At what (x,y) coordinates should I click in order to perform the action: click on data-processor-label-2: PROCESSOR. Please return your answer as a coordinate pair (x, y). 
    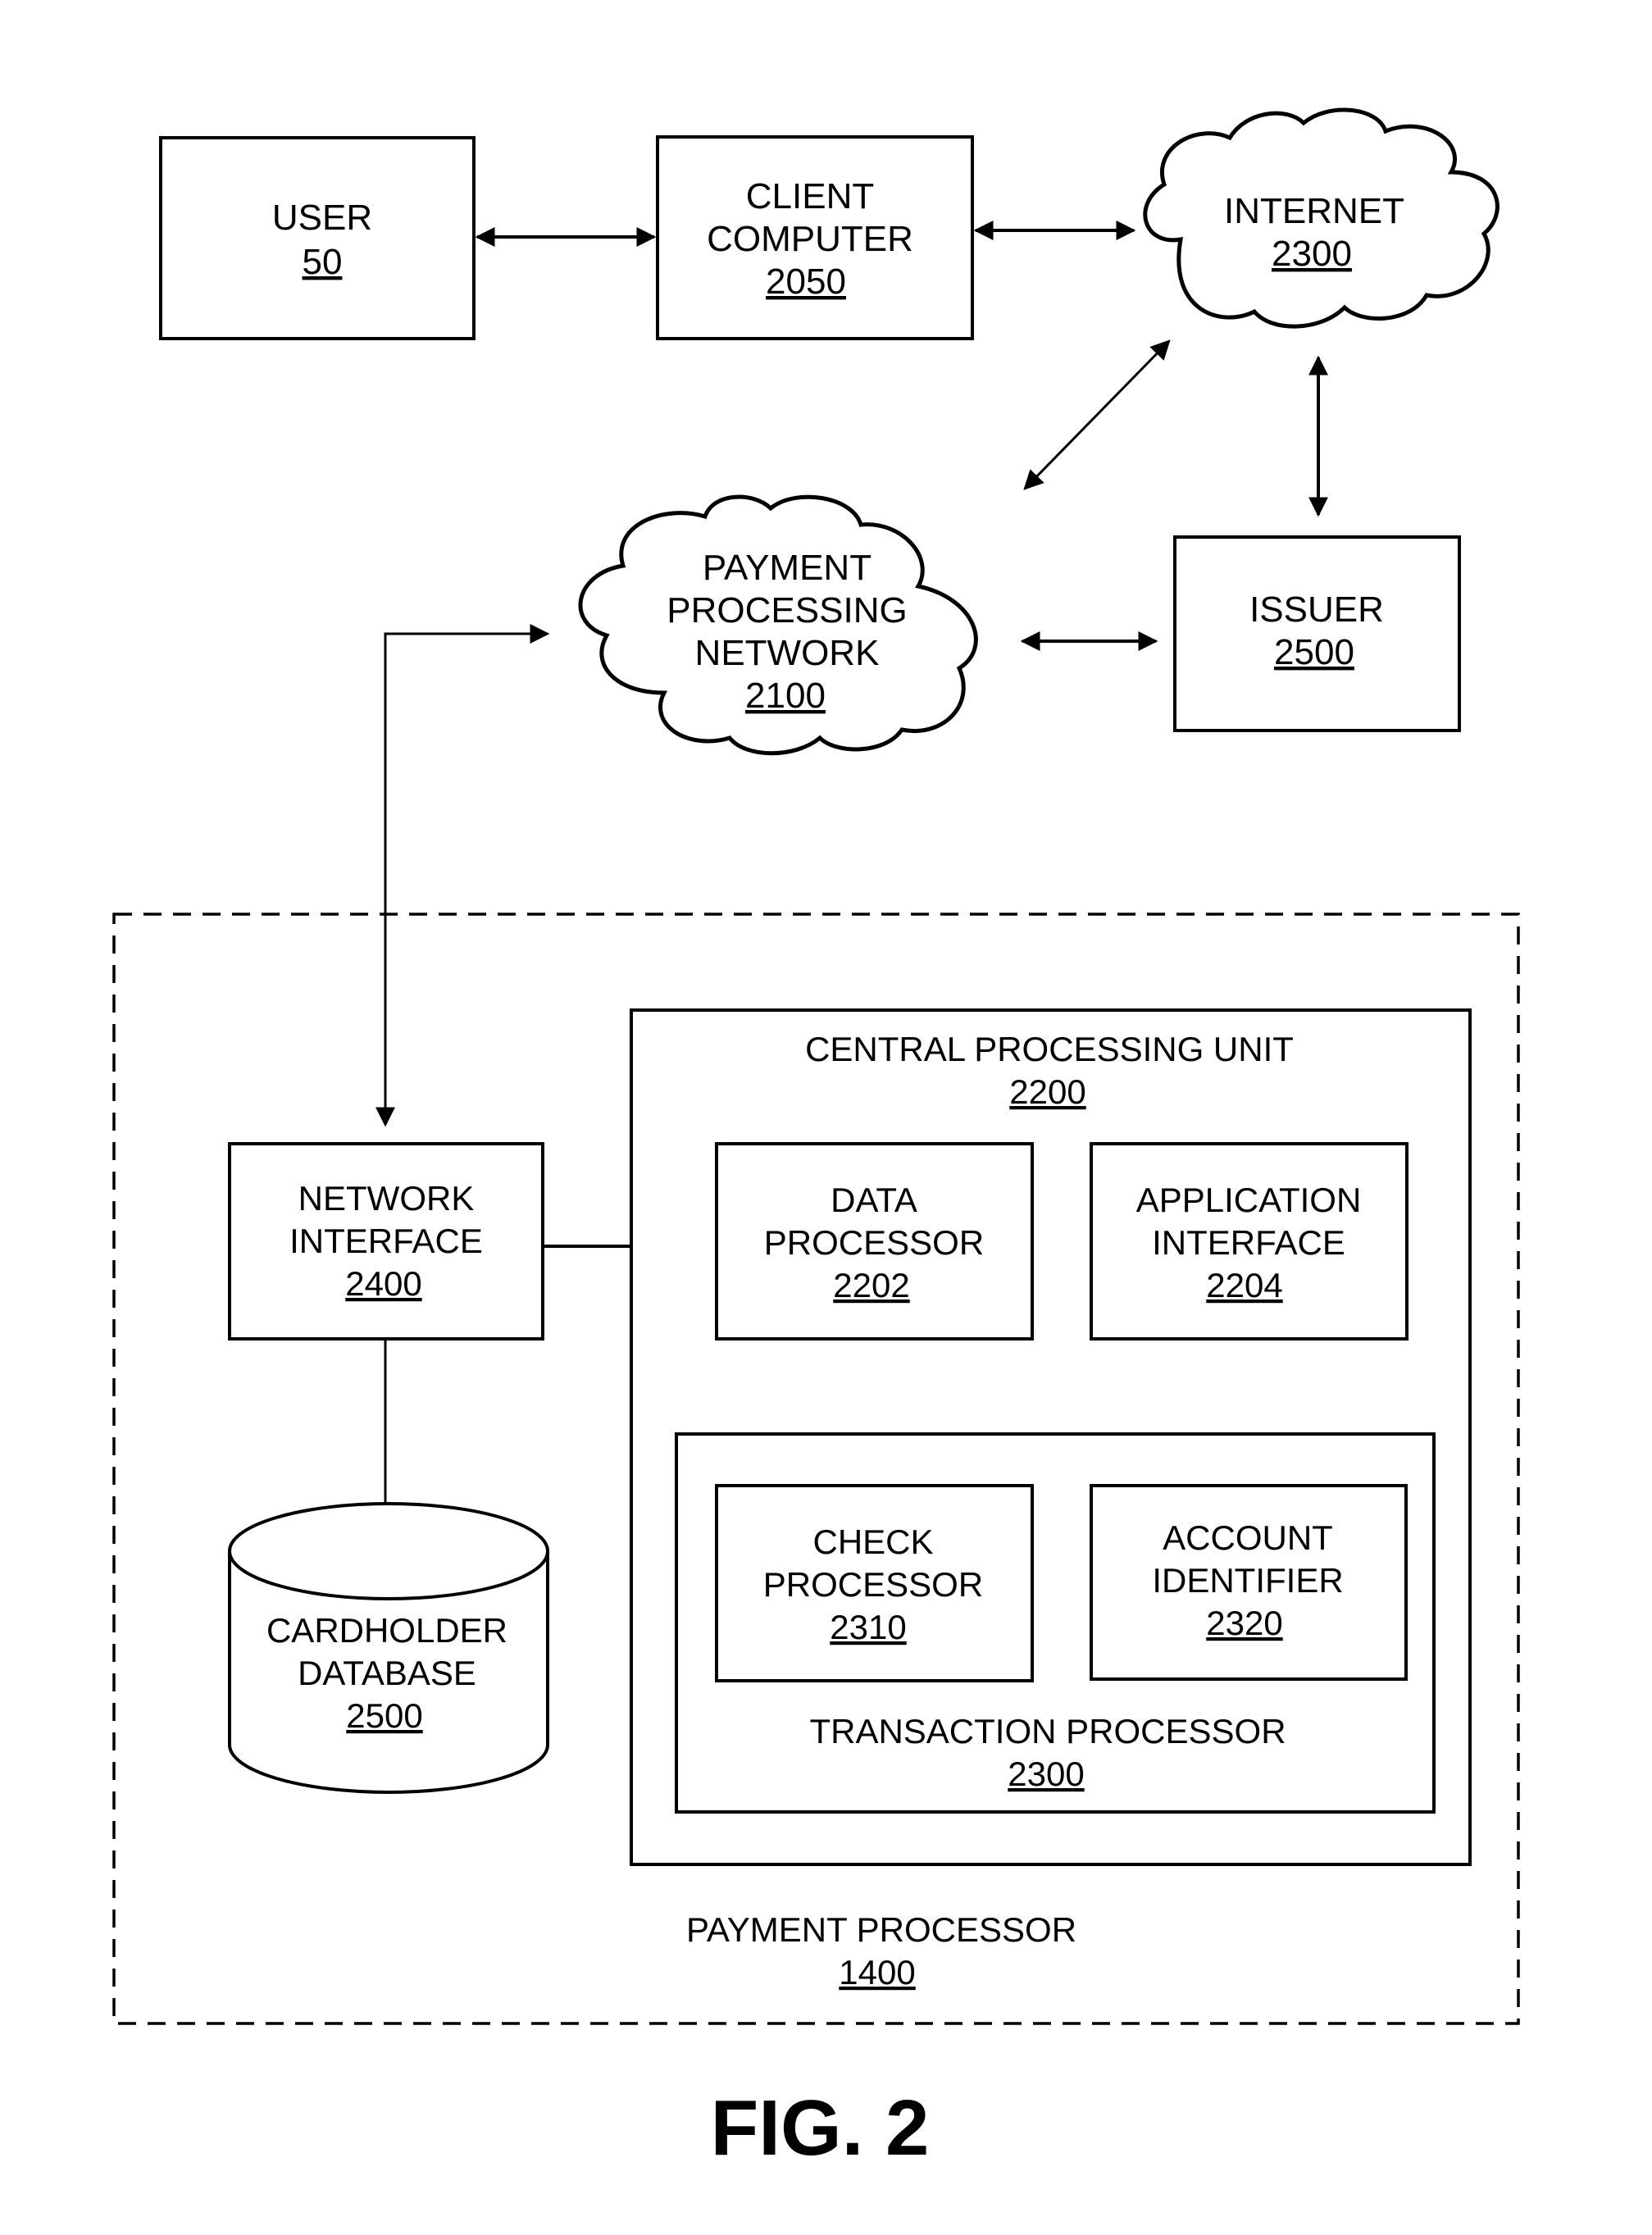
    Looking at the image, I should click on (874, 1242).